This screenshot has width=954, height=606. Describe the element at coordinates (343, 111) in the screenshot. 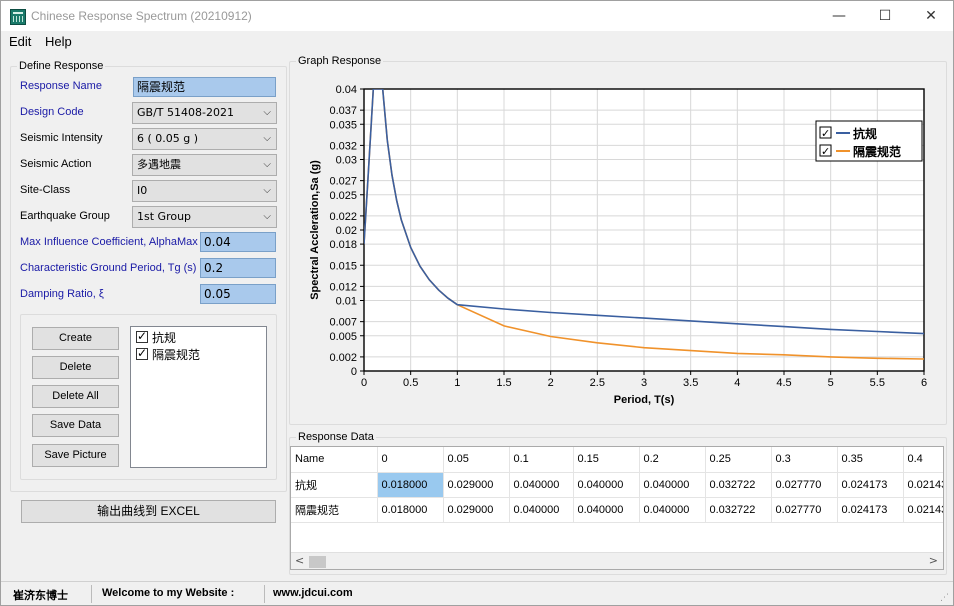

I see `y-tick-label: 0.037` at that location.